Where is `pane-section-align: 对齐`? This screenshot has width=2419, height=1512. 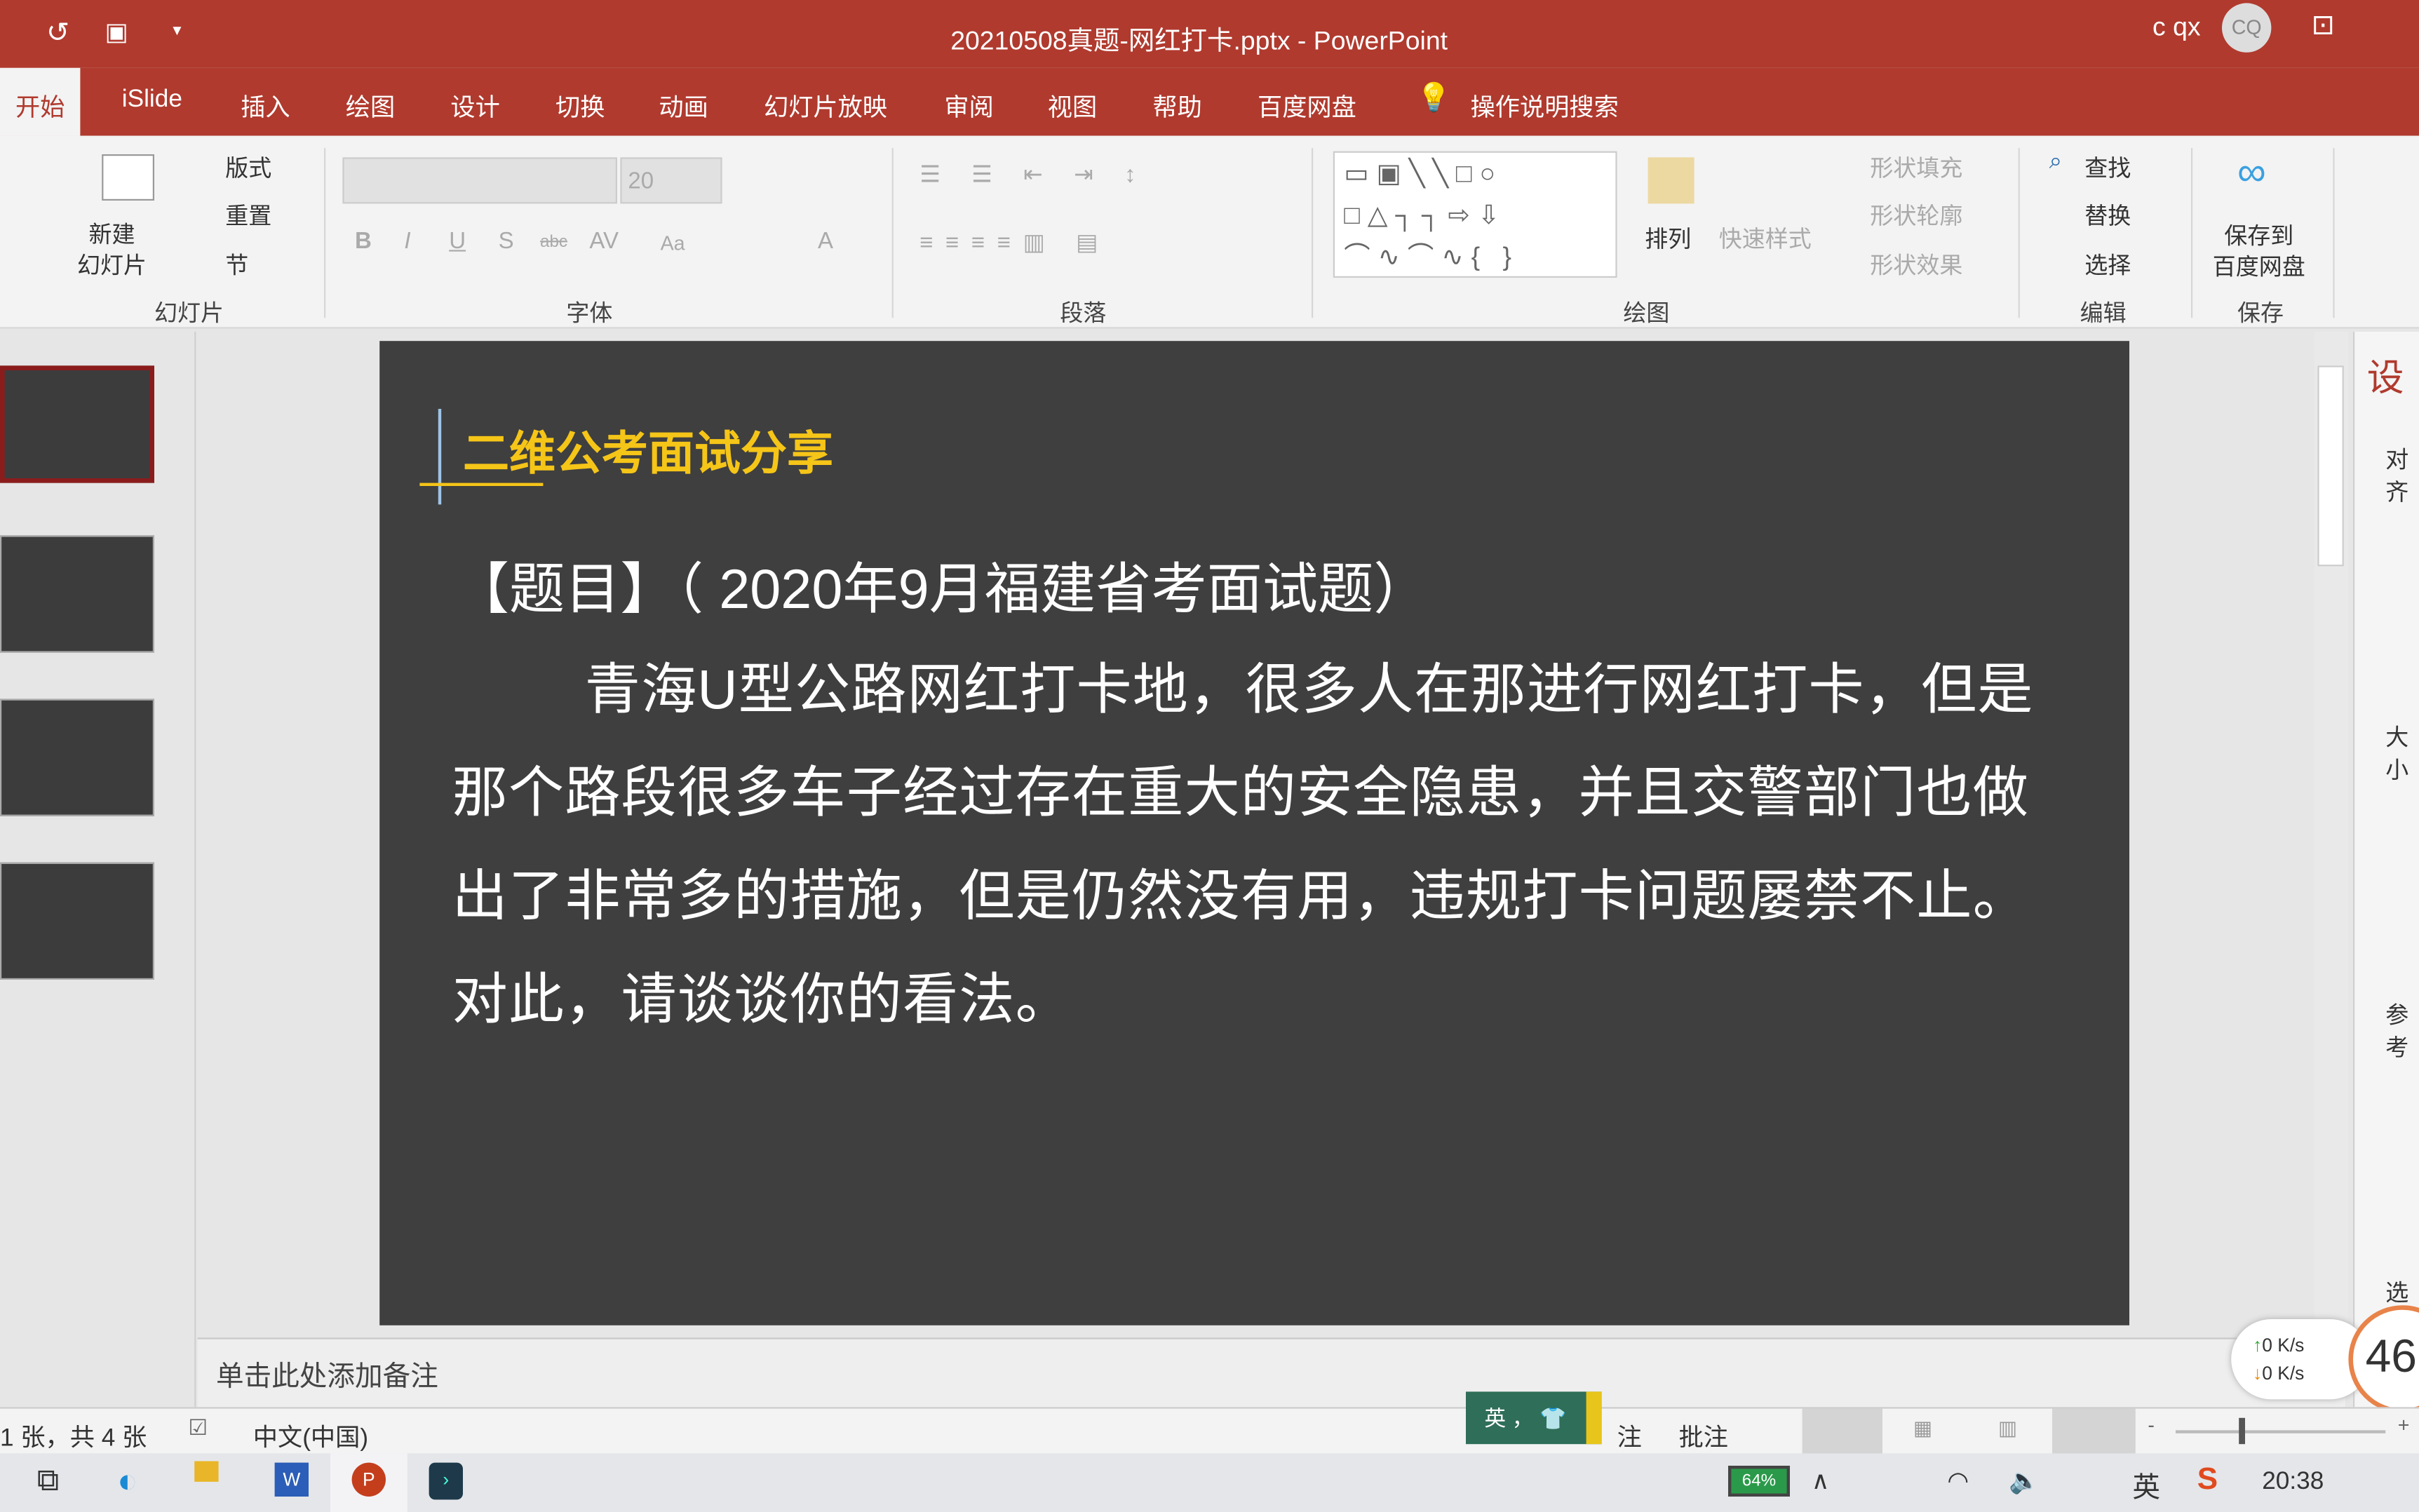
pane-section-align: 对齐 is located at coordinates (2397, 476).